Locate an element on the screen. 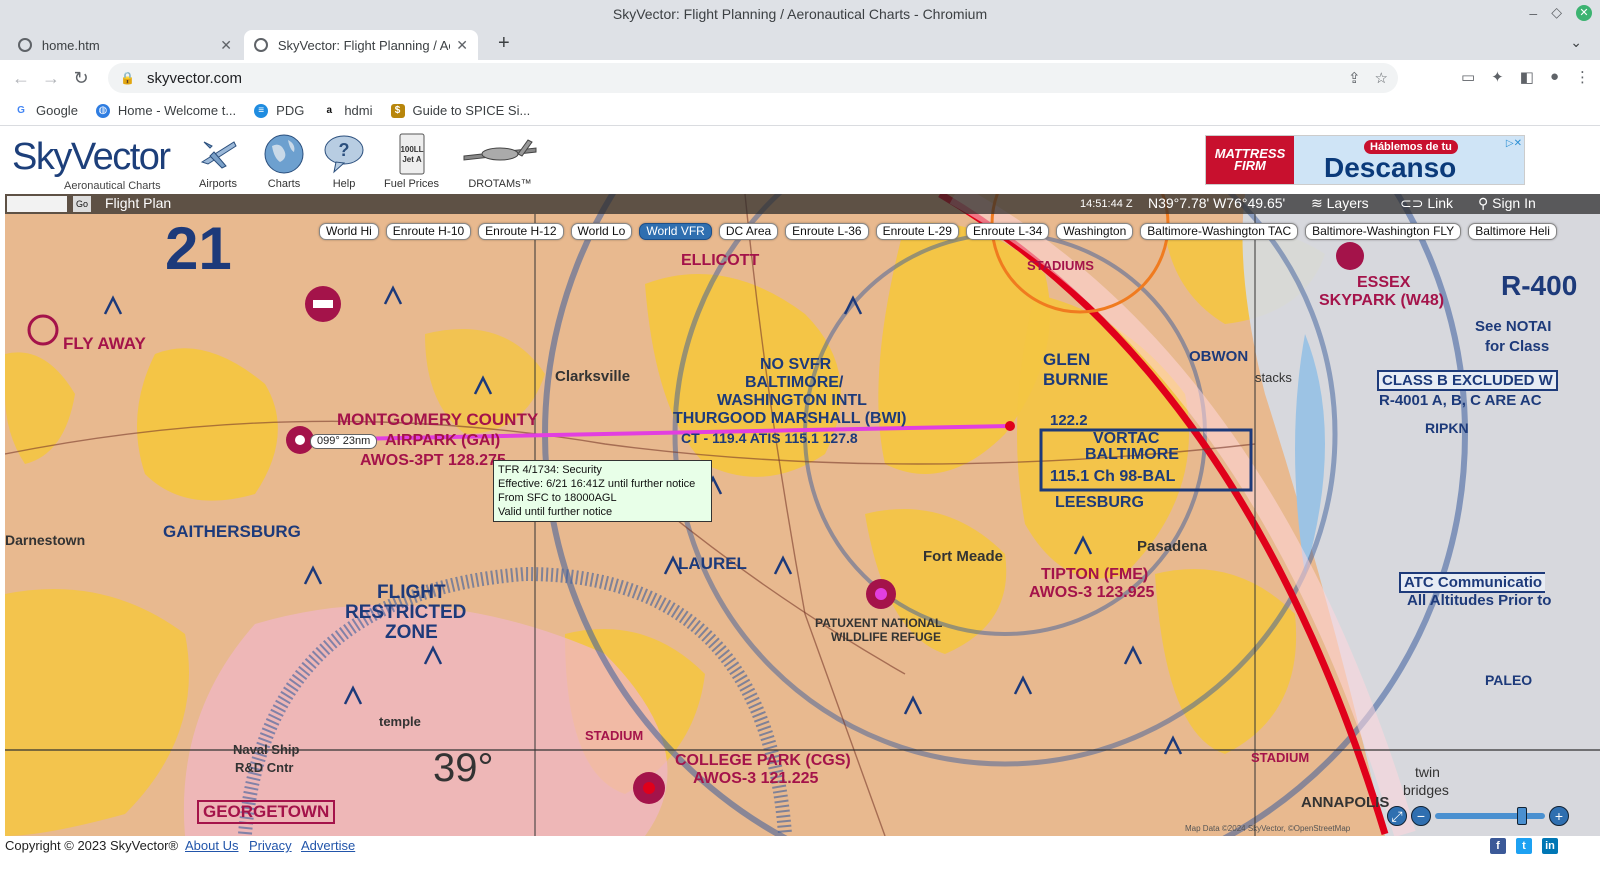 The image size is (1600, 873). map-label: PALEO is located at coordinates (1509, 680).